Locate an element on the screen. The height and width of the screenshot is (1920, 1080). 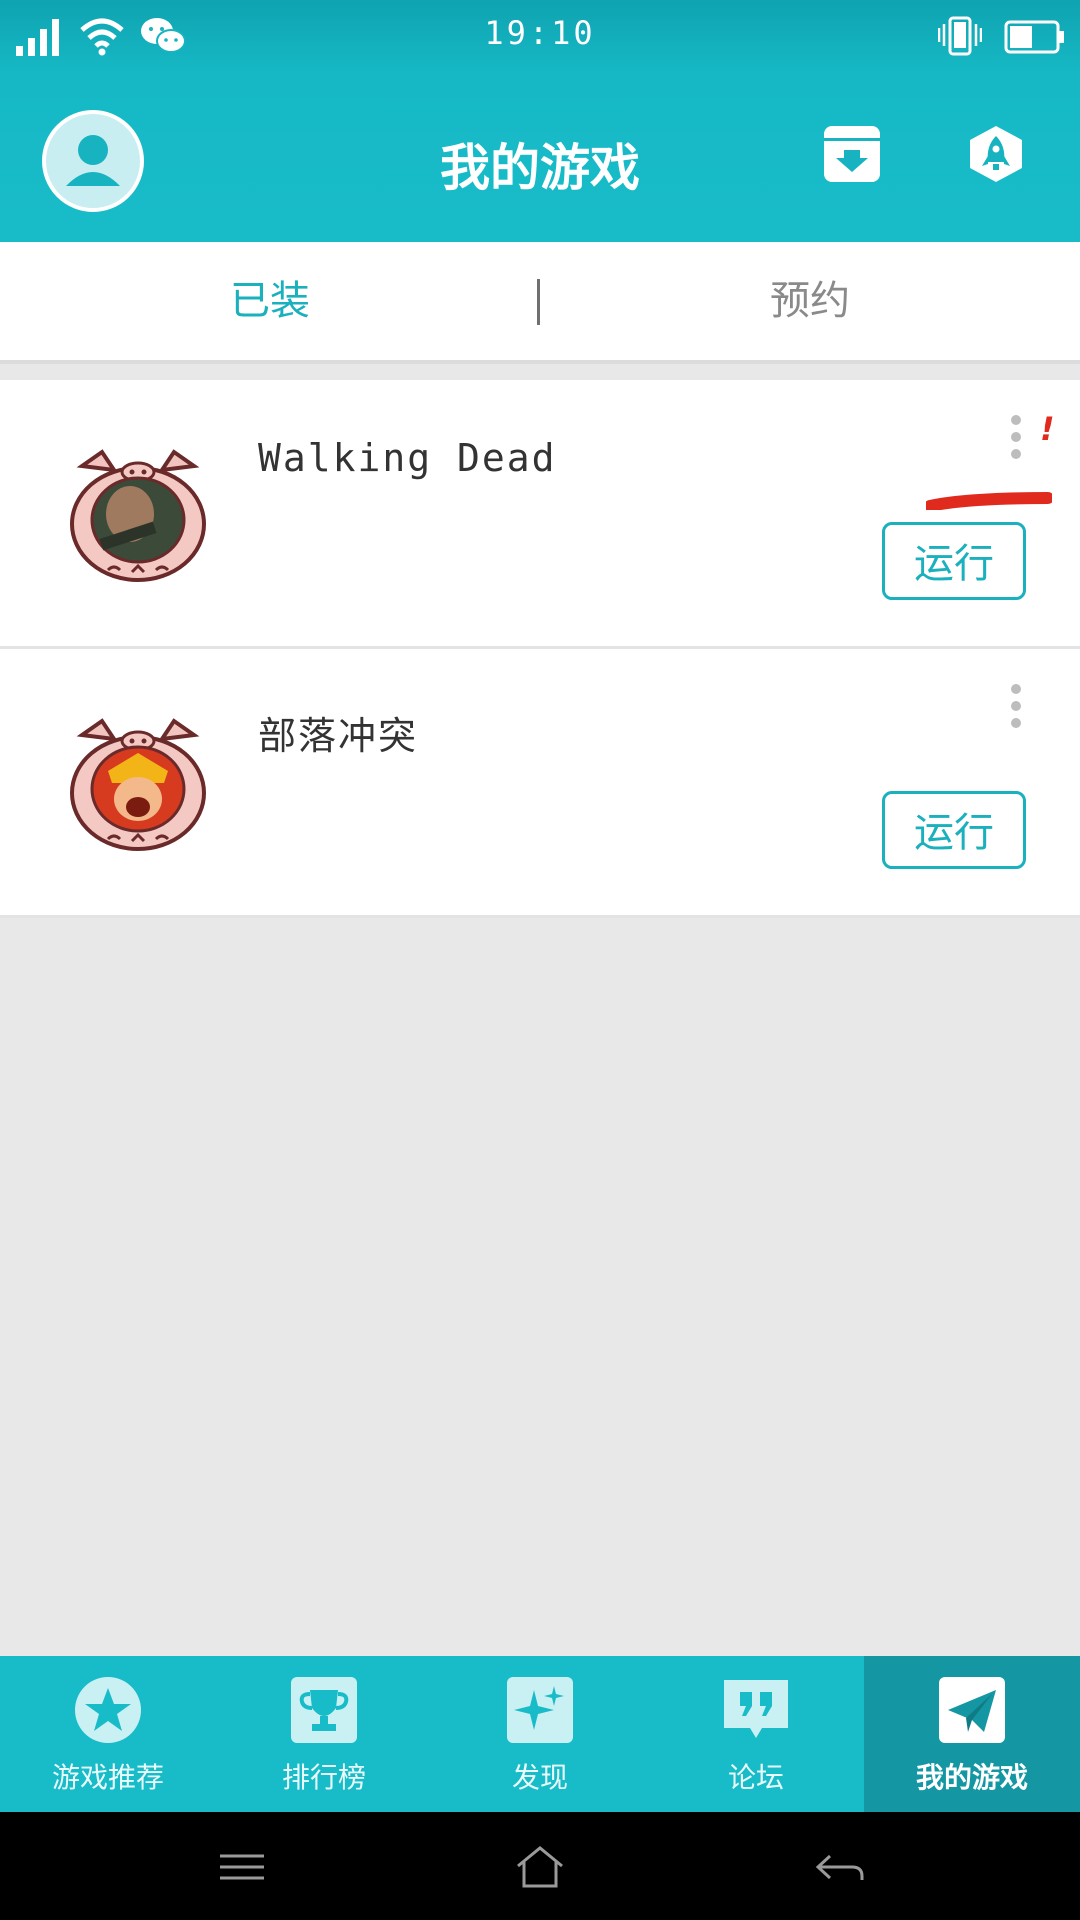
avatar is located at coordinates (93, 161).